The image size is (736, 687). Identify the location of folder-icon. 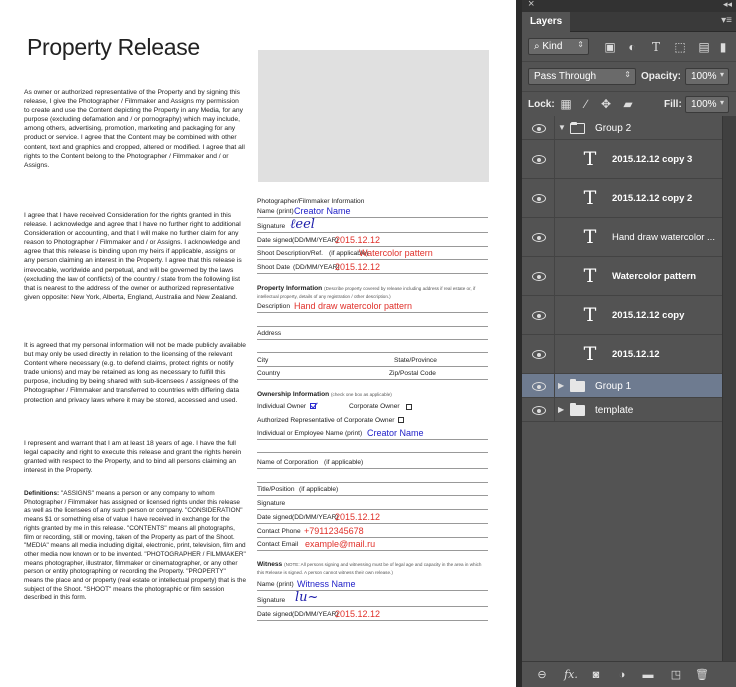
(577, 385).